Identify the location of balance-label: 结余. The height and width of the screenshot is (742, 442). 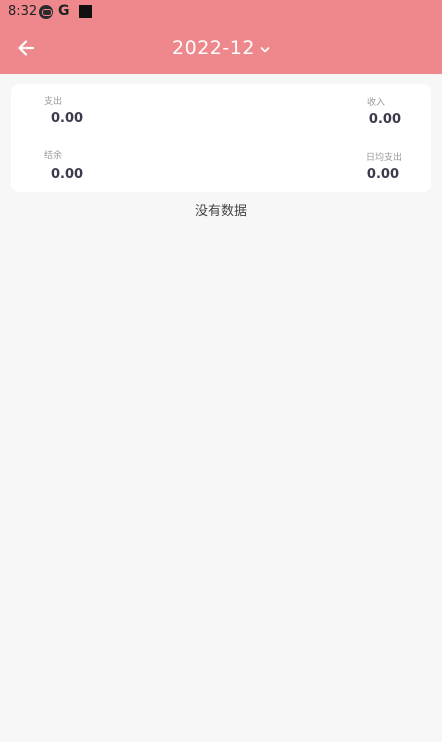
(53, 156).